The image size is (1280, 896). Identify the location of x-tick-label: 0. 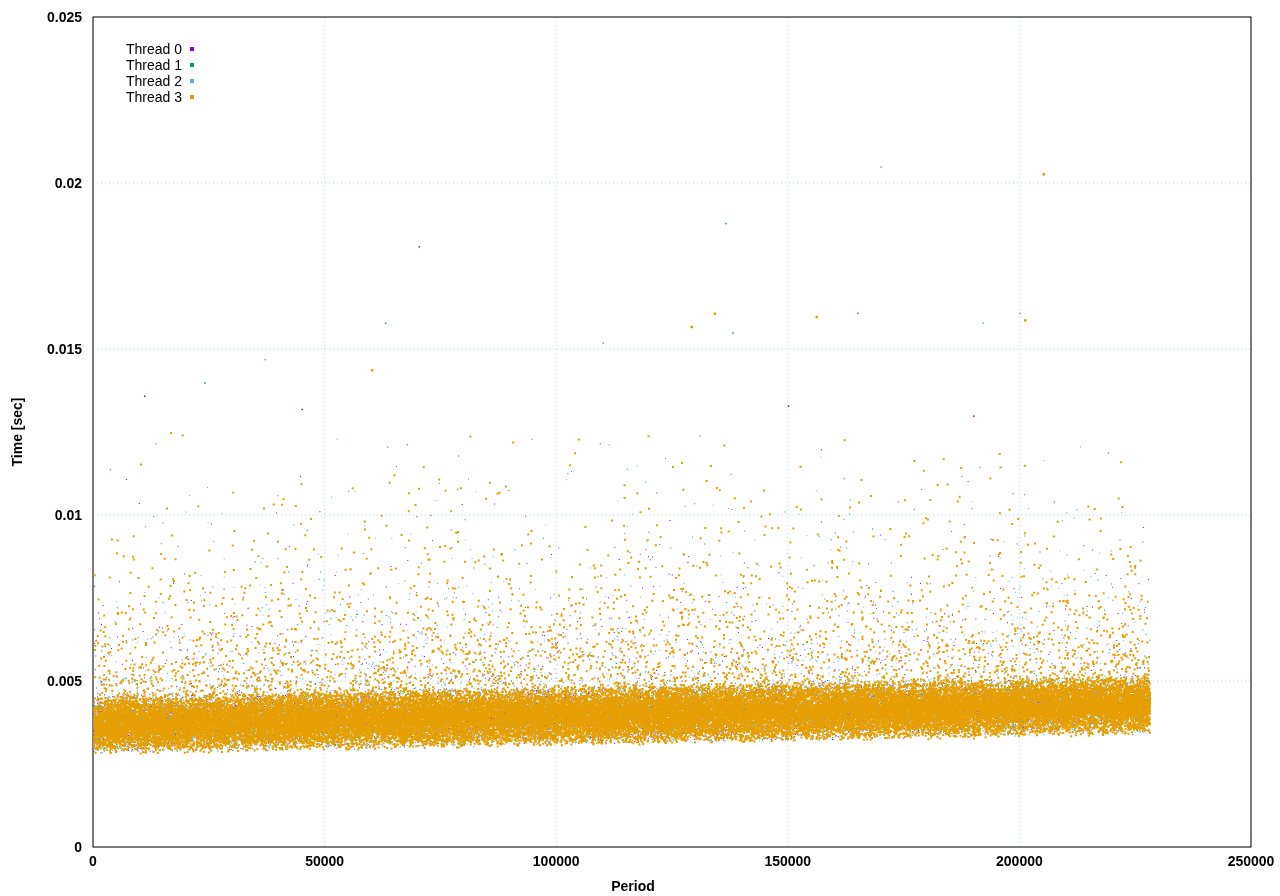
(93, 861).